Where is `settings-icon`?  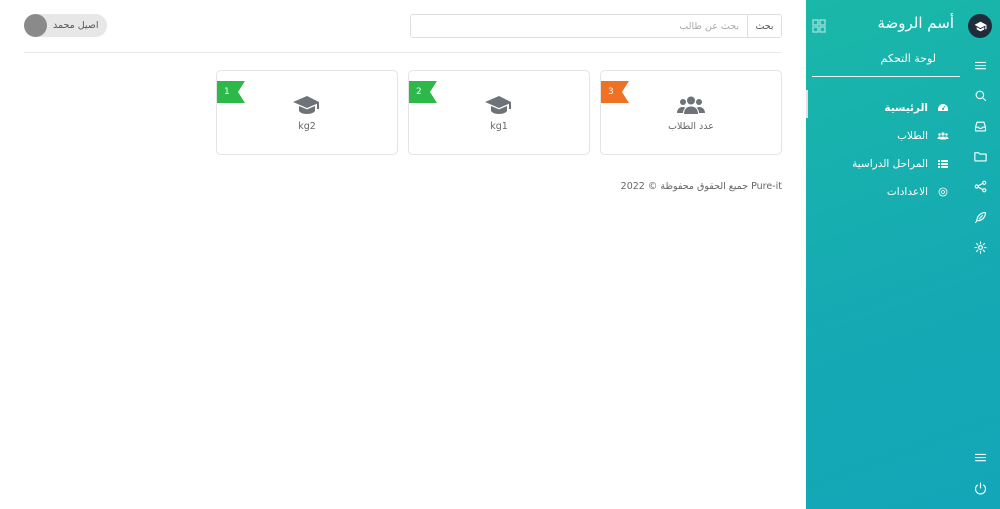
settings-icon is located at coordinates (980, 247).